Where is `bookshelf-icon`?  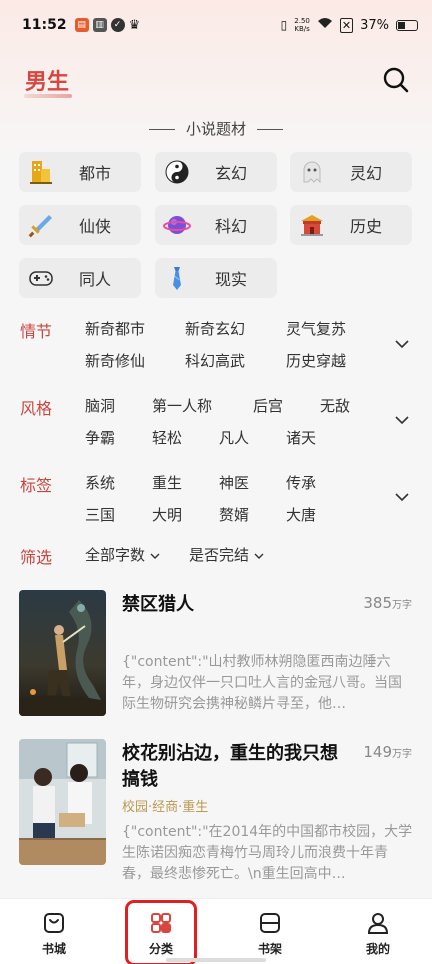
bookshelf-icon is located at coordinates (270, 923).